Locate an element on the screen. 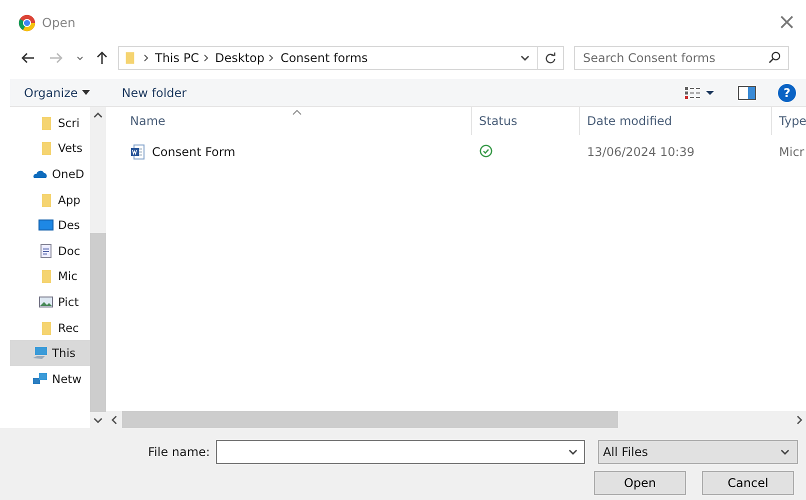  sidebar-item: Rec is located at coordinates (50, 327).